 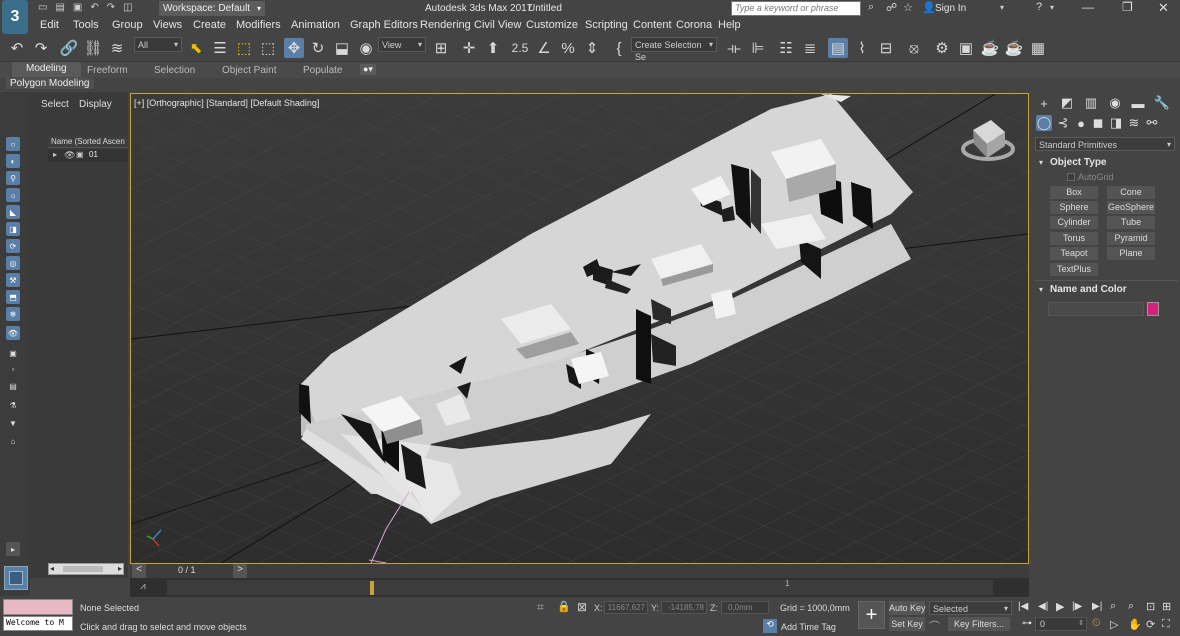 What do you see at coordinates (315, 25) in the screenshot?
I see `menu-animation: Animation` at bounding box center [315, 25].